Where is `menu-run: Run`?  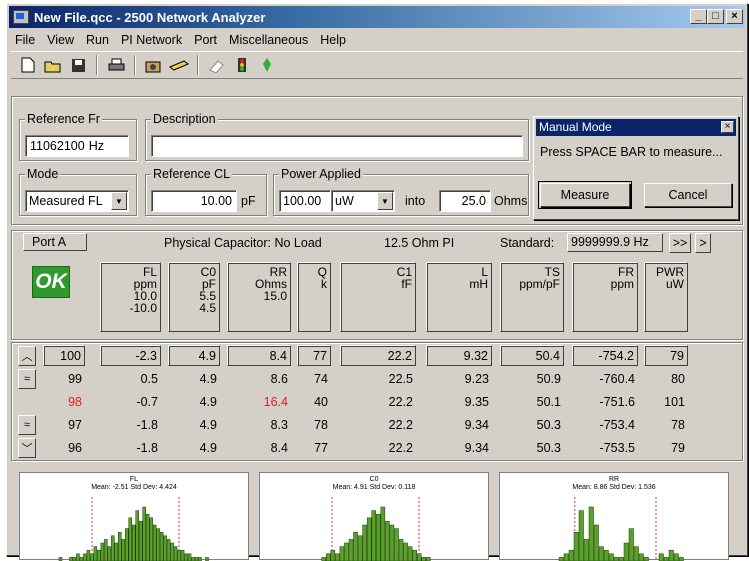 menu-run: Run is located at coordinates (97, 40).